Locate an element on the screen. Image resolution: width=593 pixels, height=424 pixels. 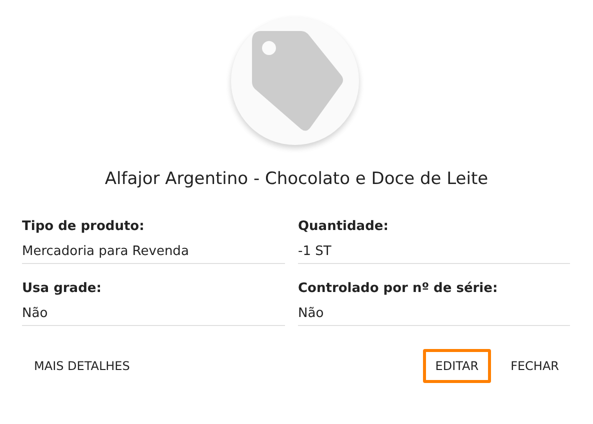
field-label: Controlado por nº de série: is located at coordinates (398, 288).